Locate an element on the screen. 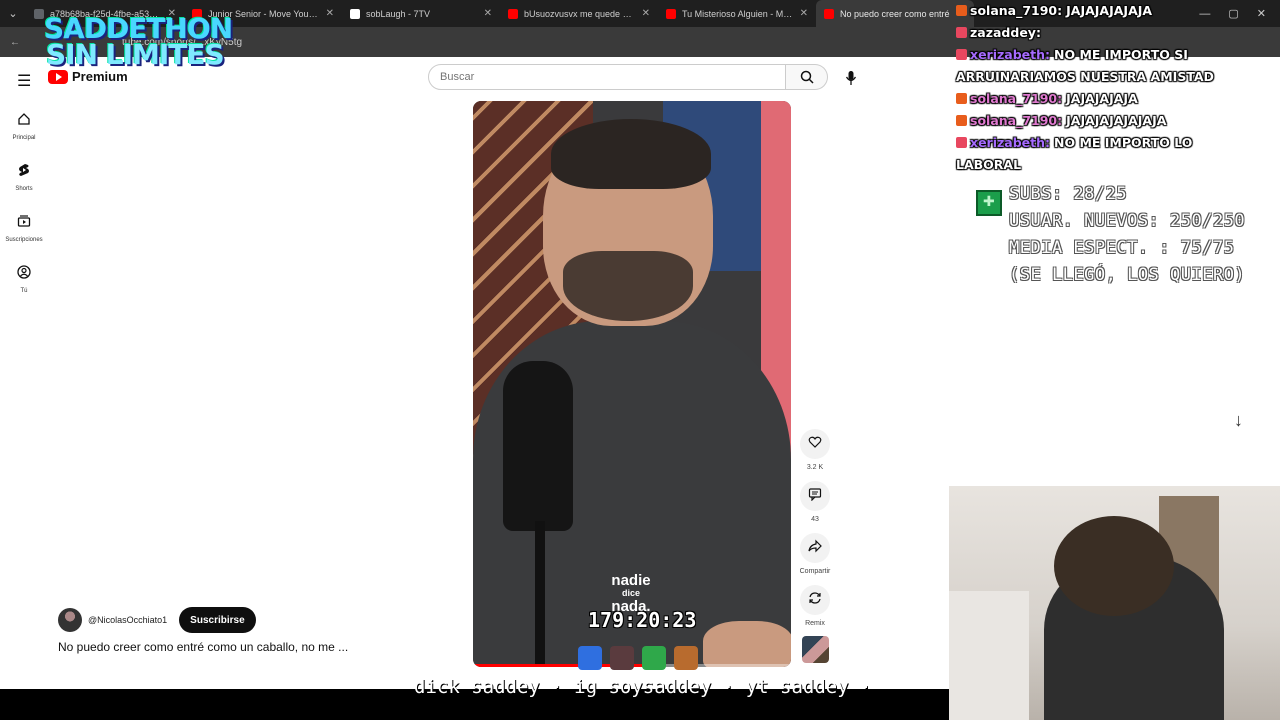 This screenshot has width=1280, height=720. tab-title: bUsuozvusvx me quede sin ide is located at coordinates (580, 13).